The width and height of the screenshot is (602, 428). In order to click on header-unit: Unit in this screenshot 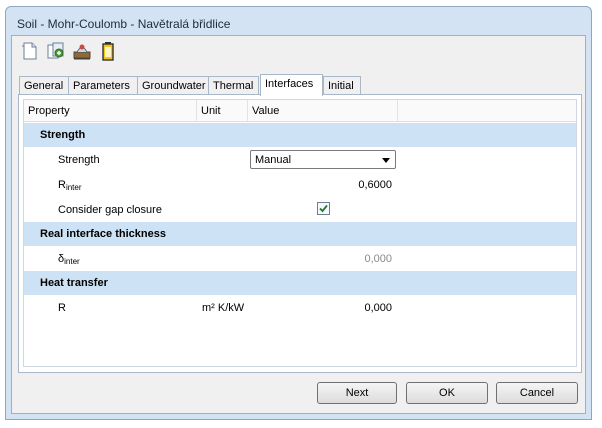, I will do `click(222, 110)`.